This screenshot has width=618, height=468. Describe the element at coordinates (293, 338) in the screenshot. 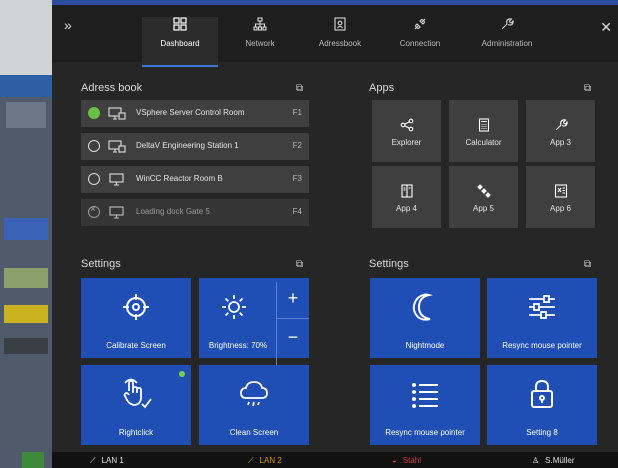

I see `brightness-decrease-button: −` at that location.